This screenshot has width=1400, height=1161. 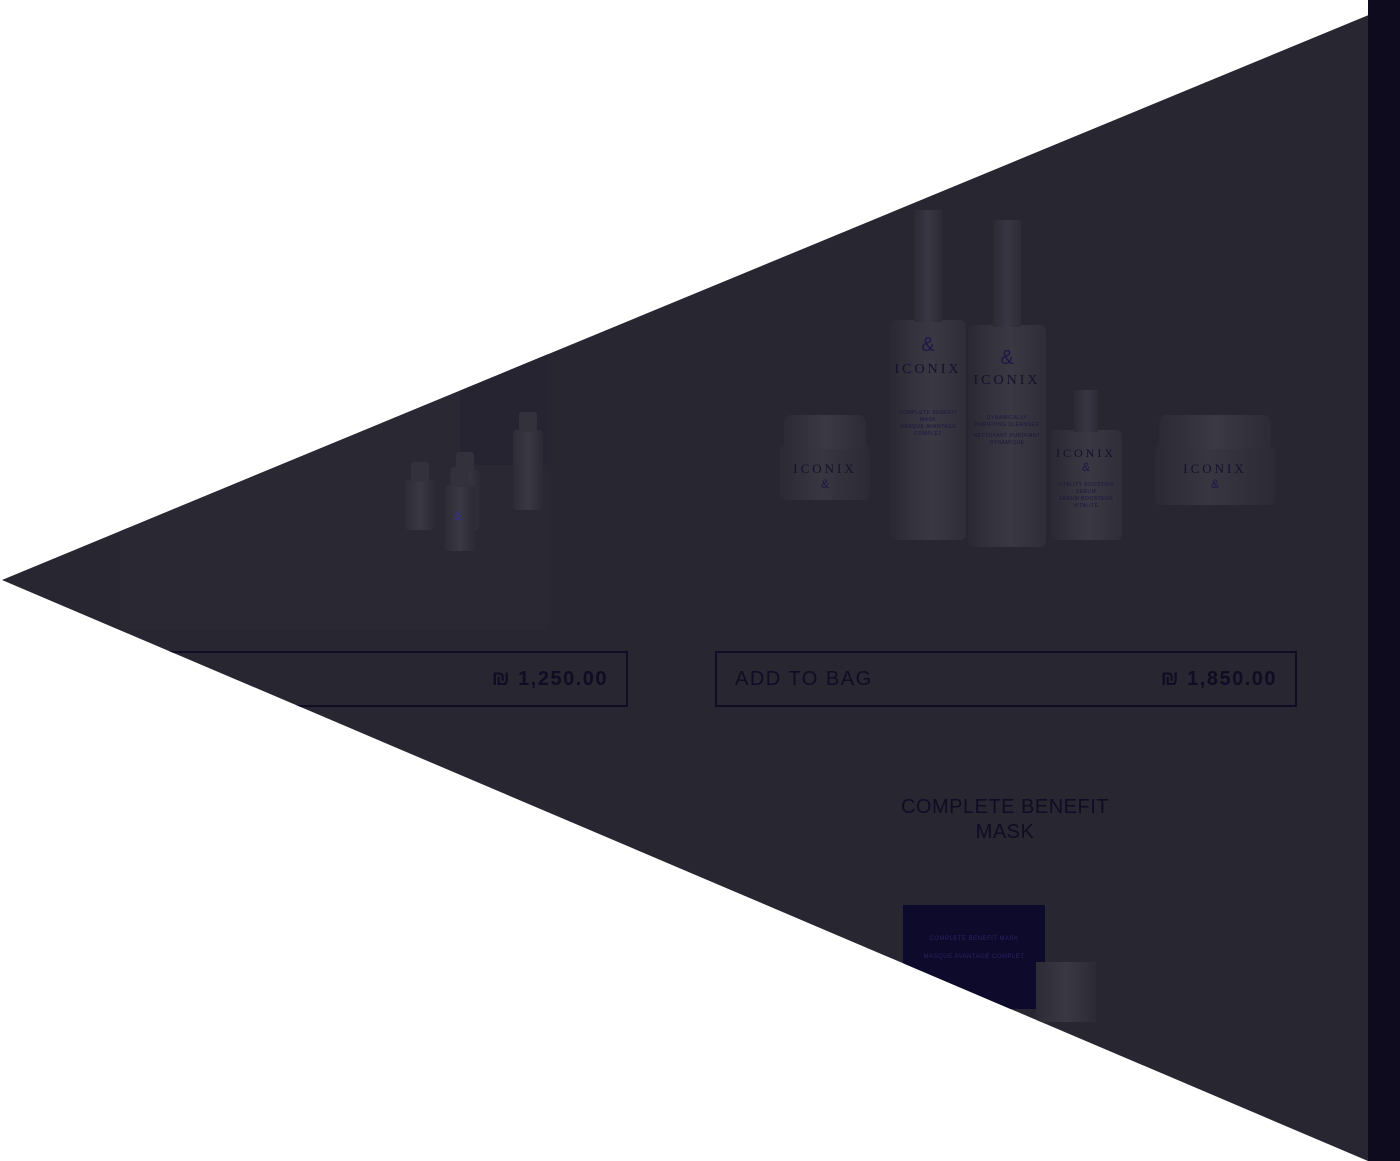 What do you see at coordinates (974, 939) in the screenshot?
I see `package-label-line-1: COMPLETE BENEFIT MASK` at bounding box center [974, 939].